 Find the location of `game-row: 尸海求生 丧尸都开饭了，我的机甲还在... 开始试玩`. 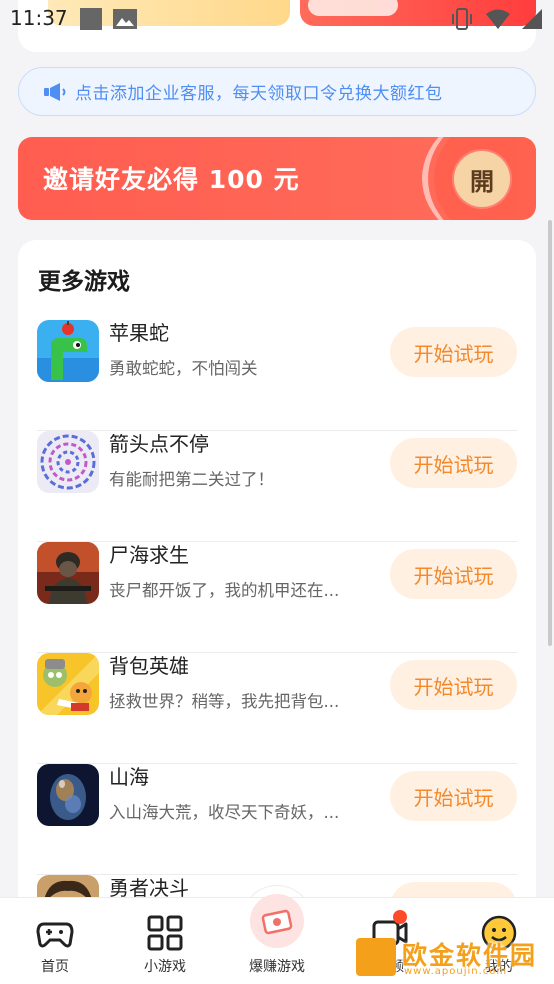

game-row: 尸海求生 丧尸都开饭了，我的机甲还在... 开始试玩 is located at coordinates (277, 597).